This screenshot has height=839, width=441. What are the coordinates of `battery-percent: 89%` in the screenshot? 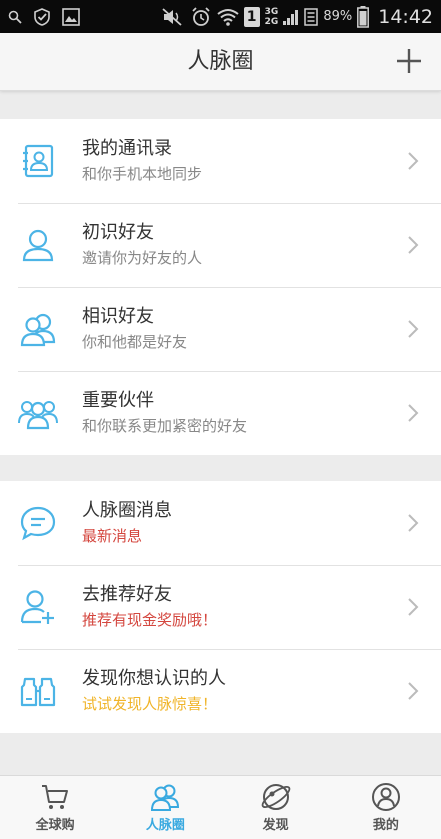 It's located at (338, 16).